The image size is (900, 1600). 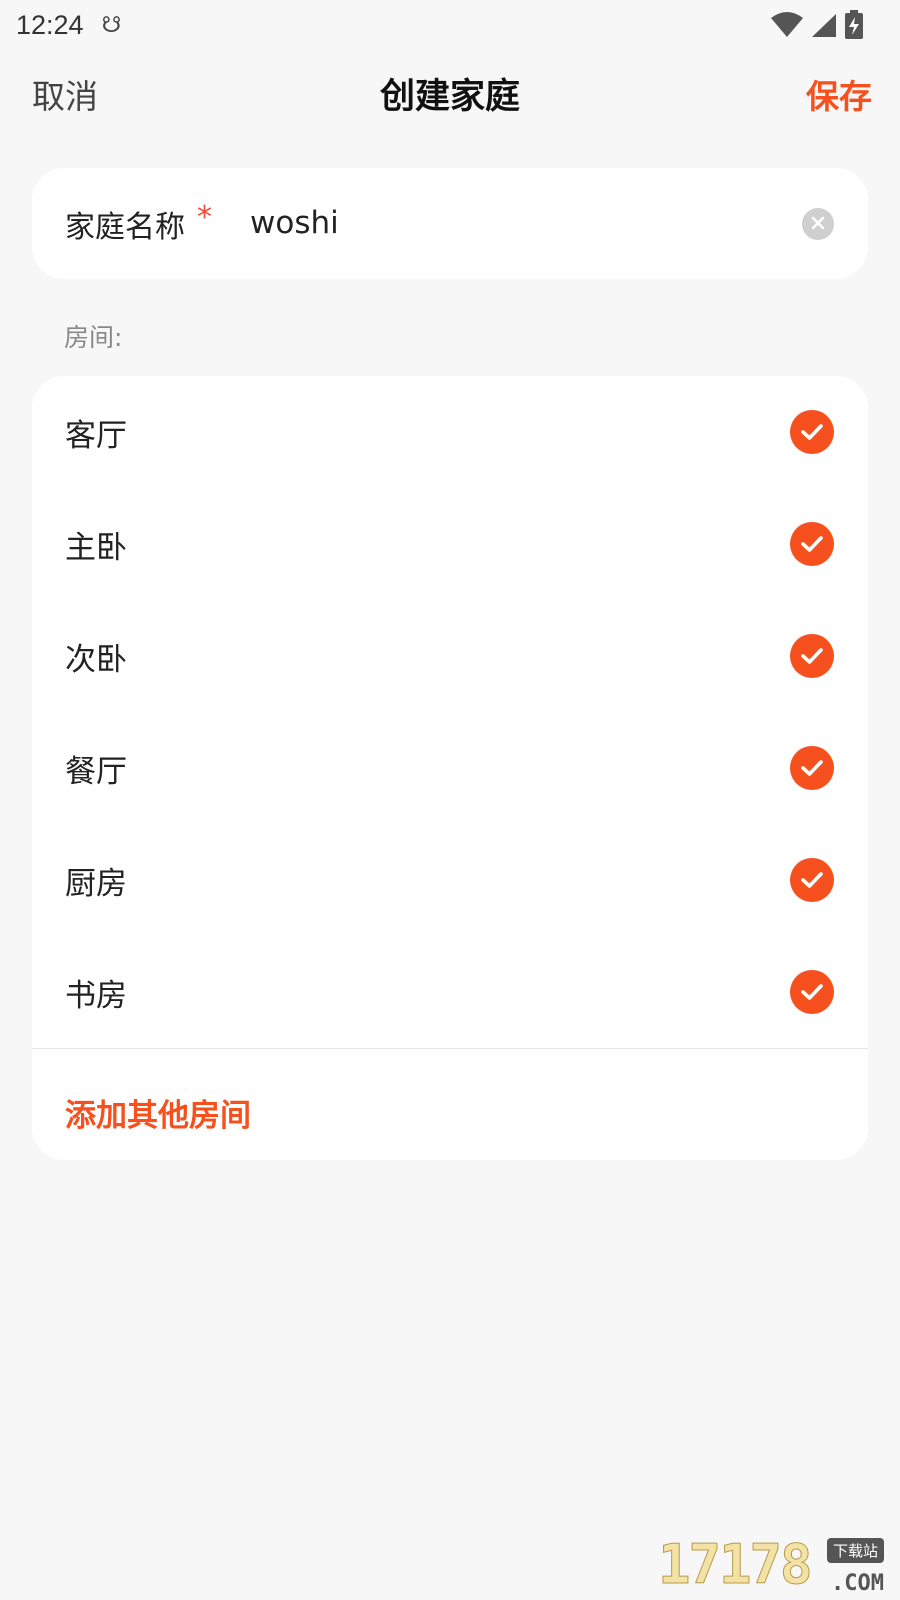 What do you see at coordinates (510, 223) in the screenshot?
I see `home-name-input` at bounding box center [510, 223].